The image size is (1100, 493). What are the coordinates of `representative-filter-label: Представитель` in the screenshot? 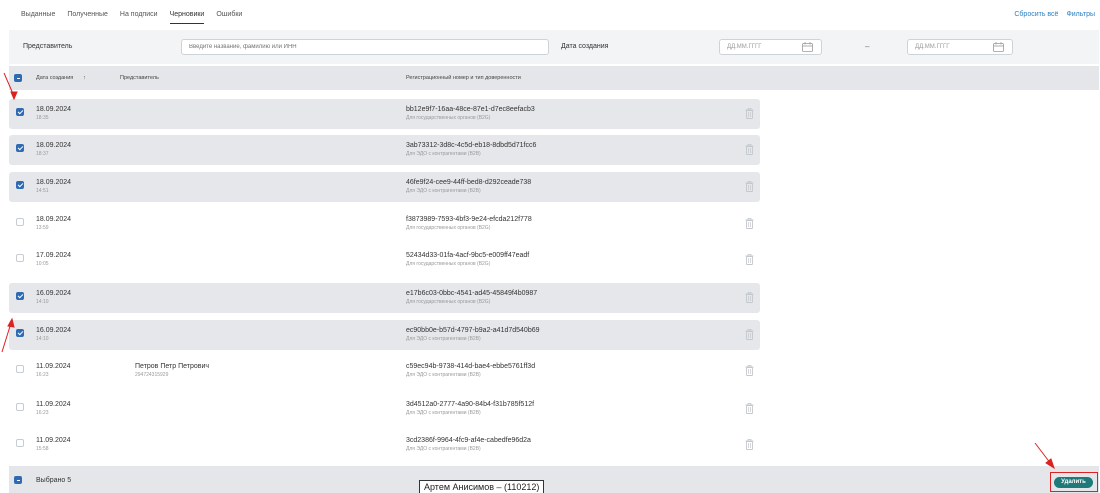 It's located at (48, 46).